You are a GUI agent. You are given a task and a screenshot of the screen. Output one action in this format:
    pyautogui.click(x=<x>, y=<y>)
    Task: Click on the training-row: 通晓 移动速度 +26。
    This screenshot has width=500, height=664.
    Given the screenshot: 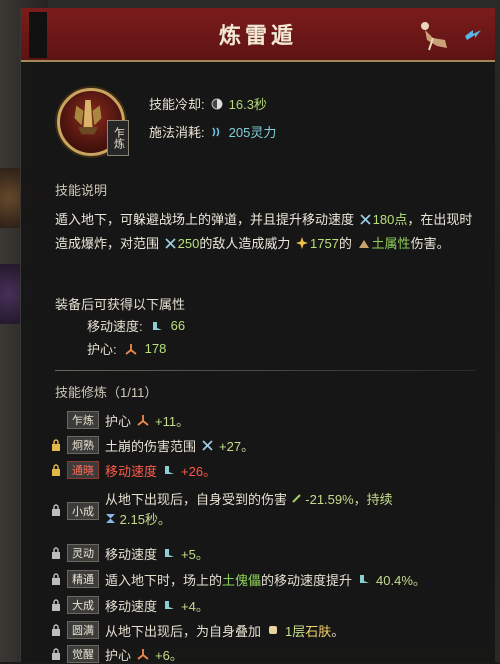 What is the action you would take?
    pyautogui.click(x=133, y=470)
    